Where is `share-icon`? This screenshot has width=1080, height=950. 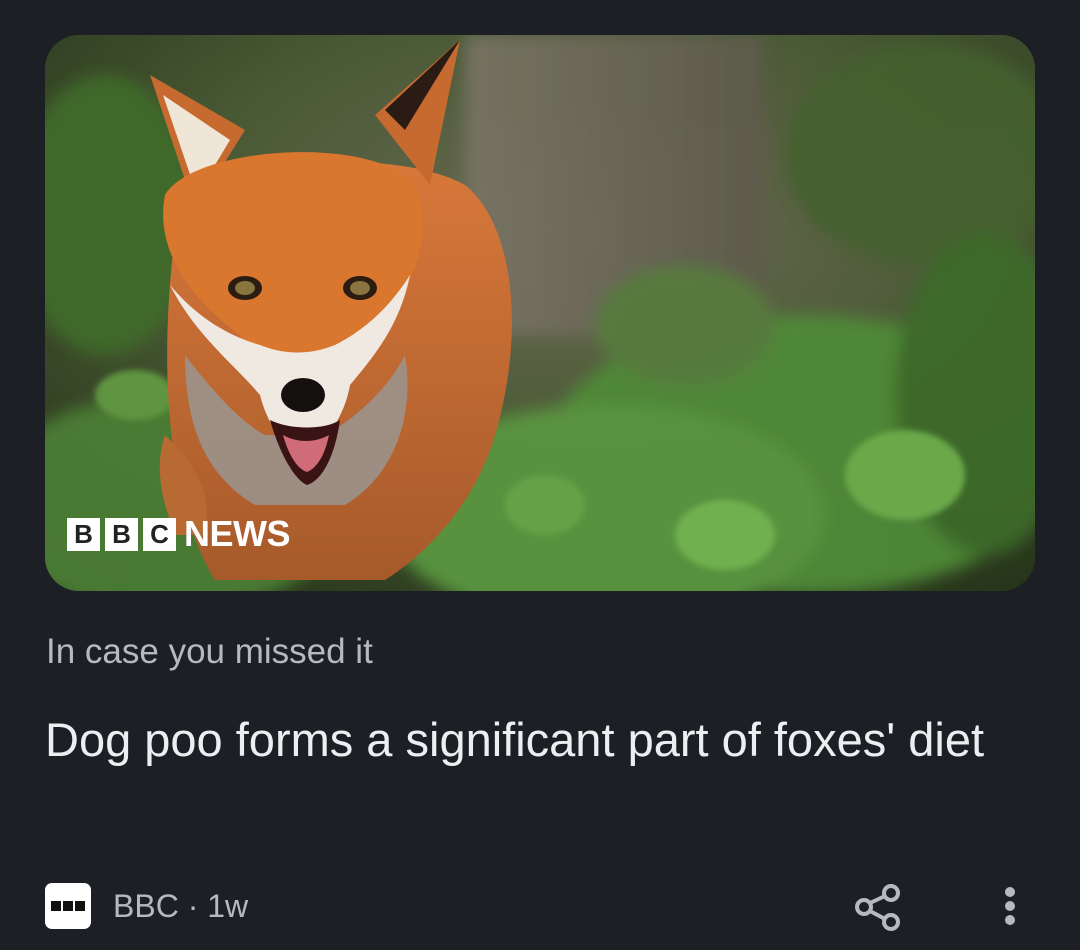 share-icon is located at coordinates (877, 907).